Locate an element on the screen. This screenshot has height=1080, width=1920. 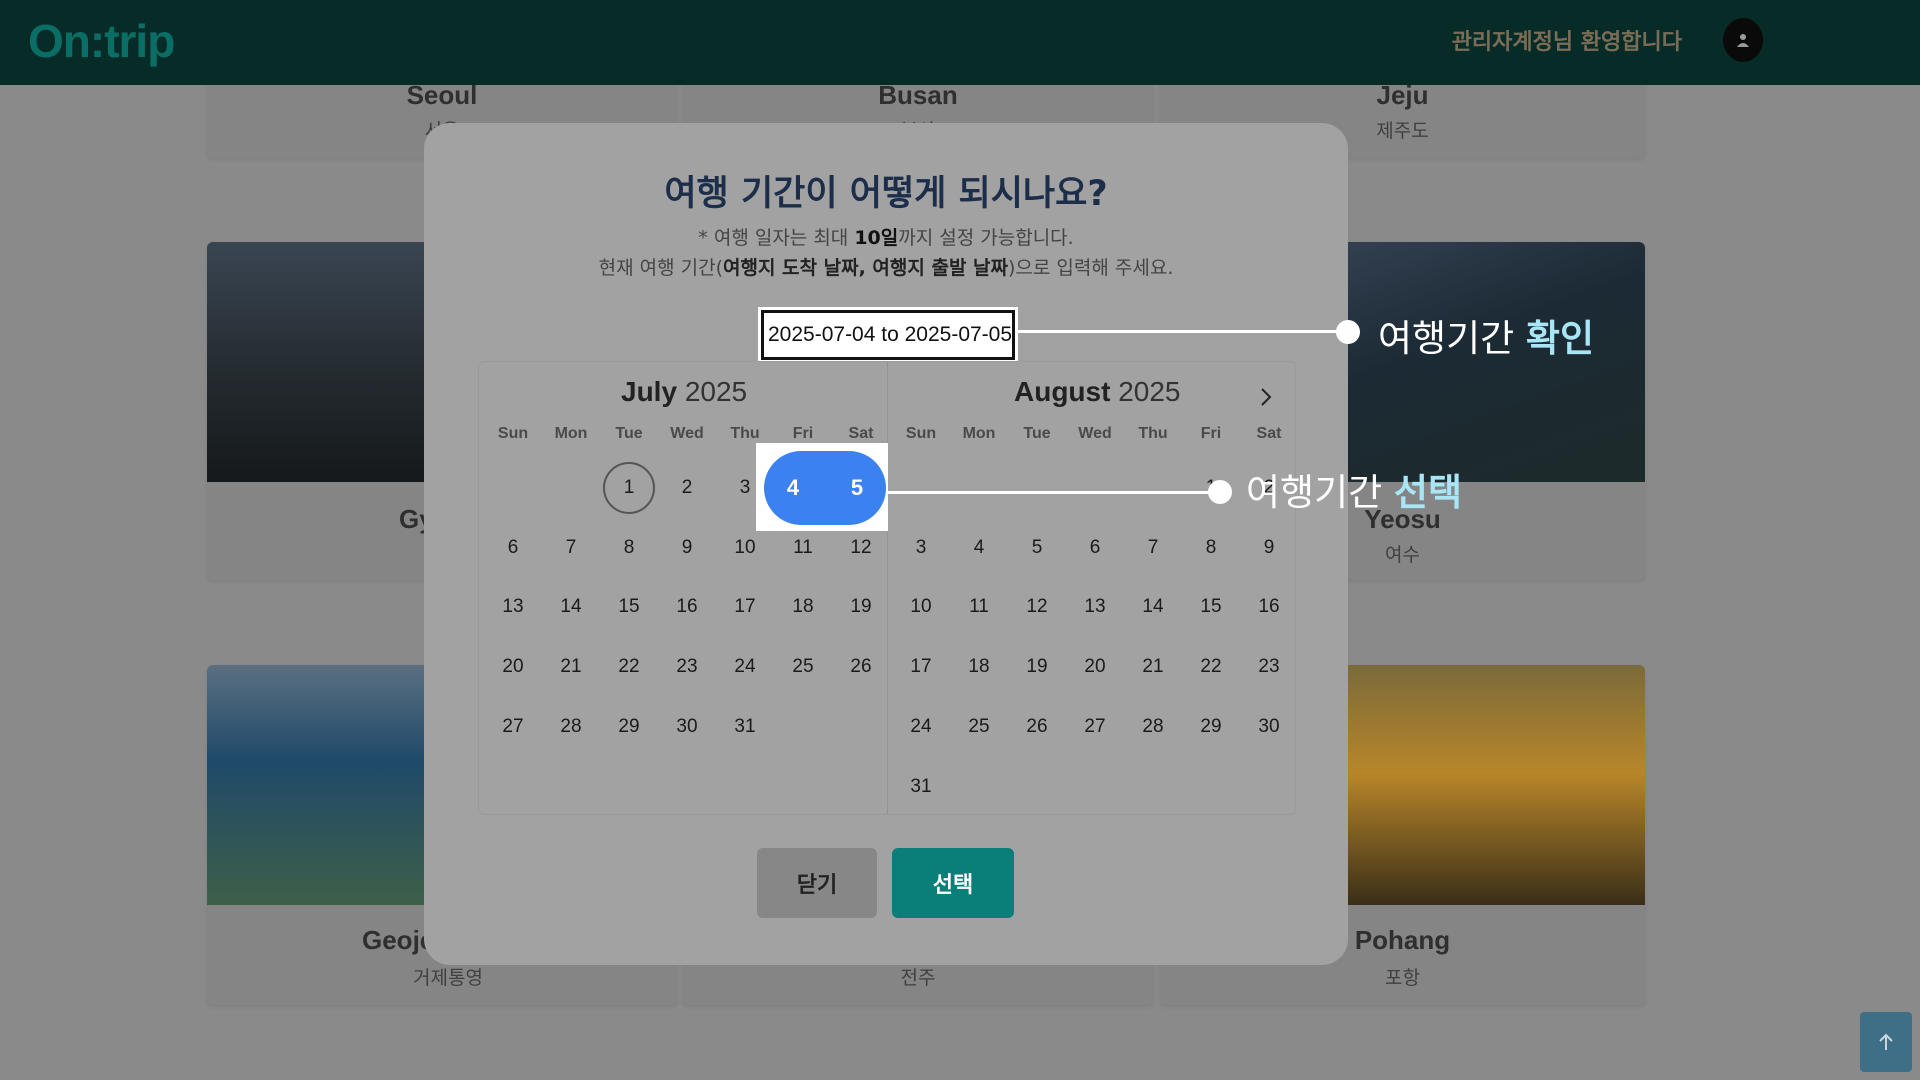
max-days-note: * 여행 일자는 최대 10일까지 설정 가능합니다. is located at coordinates (886, 238).